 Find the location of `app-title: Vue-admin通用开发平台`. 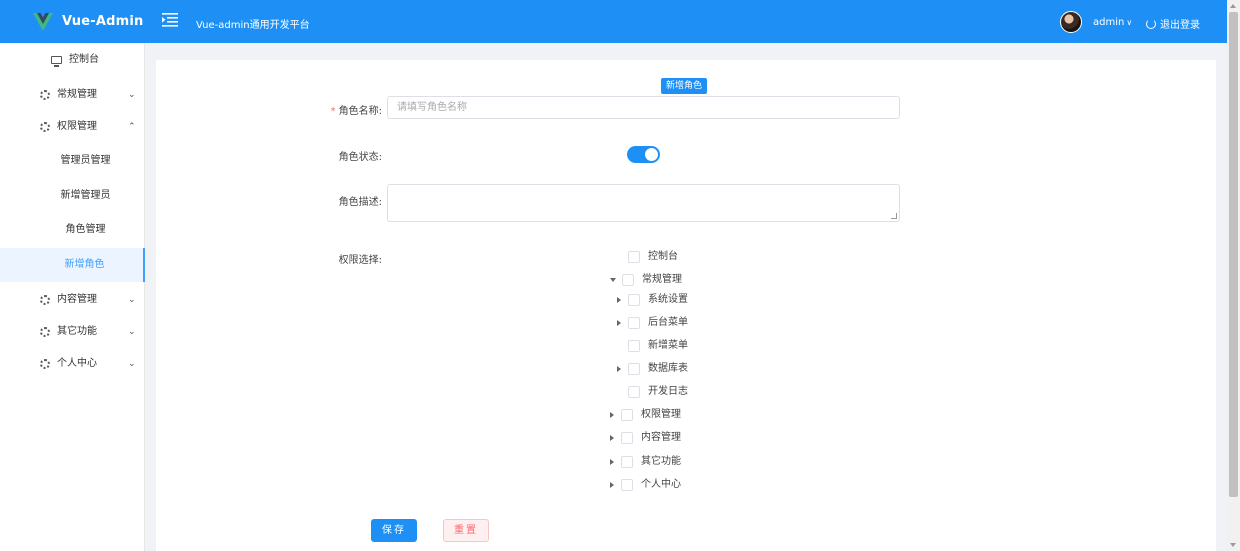

app-title: Vue-admin通用开发平台 is located at coordinates (253, 25).